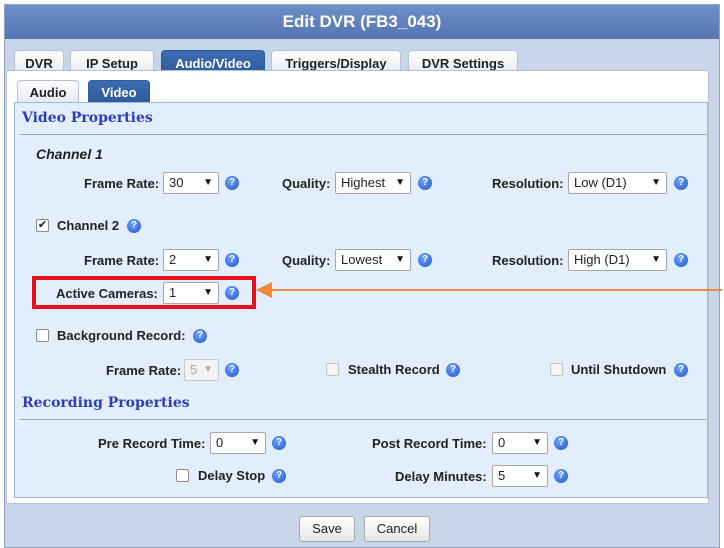  I want to click on channel1-quality-label: Quality:, so click(306, 183).